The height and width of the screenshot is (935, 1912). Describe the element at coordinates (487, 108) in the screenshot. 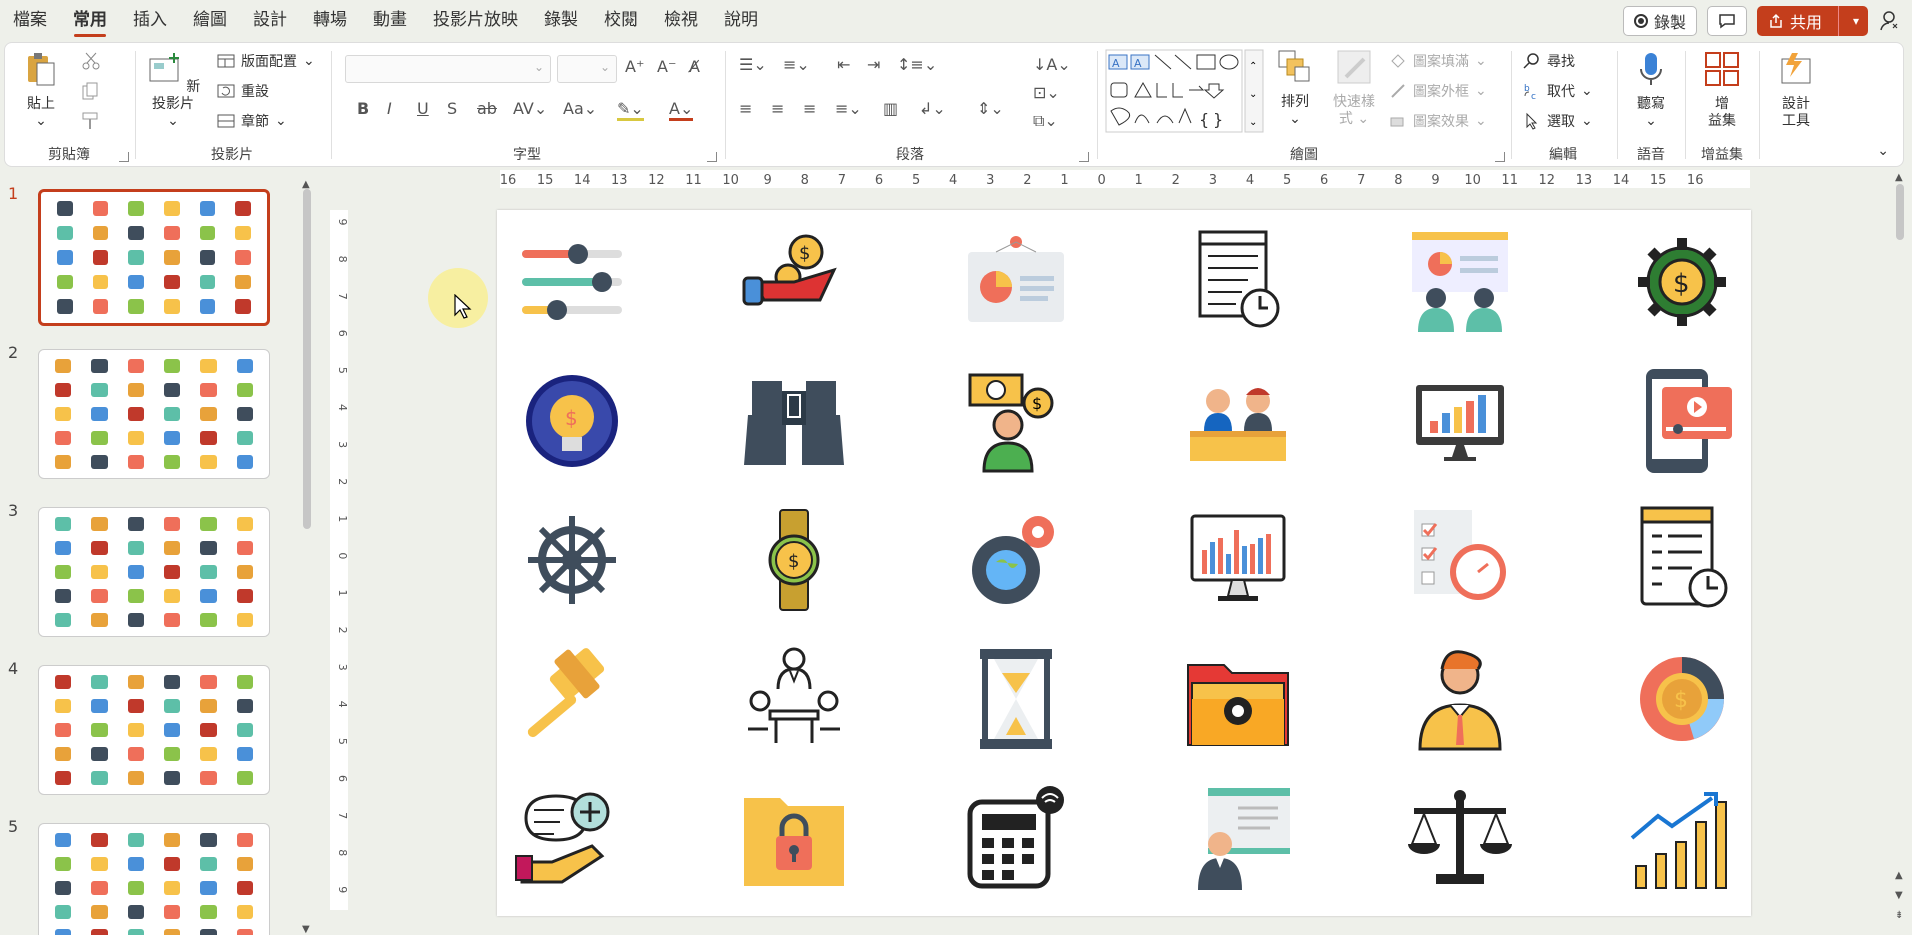

I see `strikethrough-icon: ab` at that location.